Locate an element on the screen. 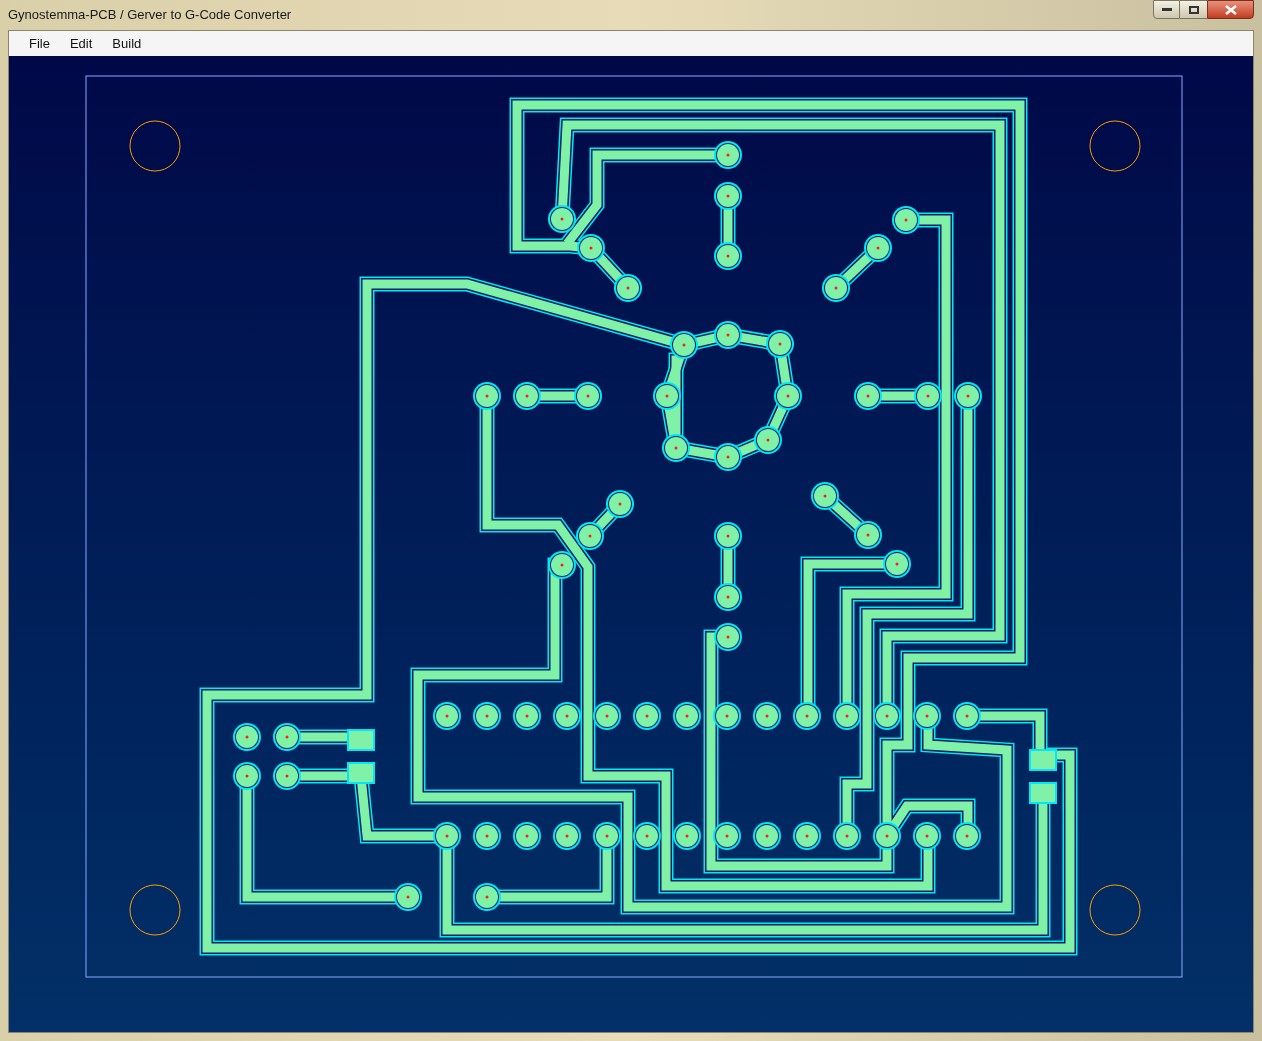 The height and width of the screenshot is (1041, 1262). window-title: Gynostemma-PCB / Gerver to G-Code Converter is located at coordinates (150, 15).